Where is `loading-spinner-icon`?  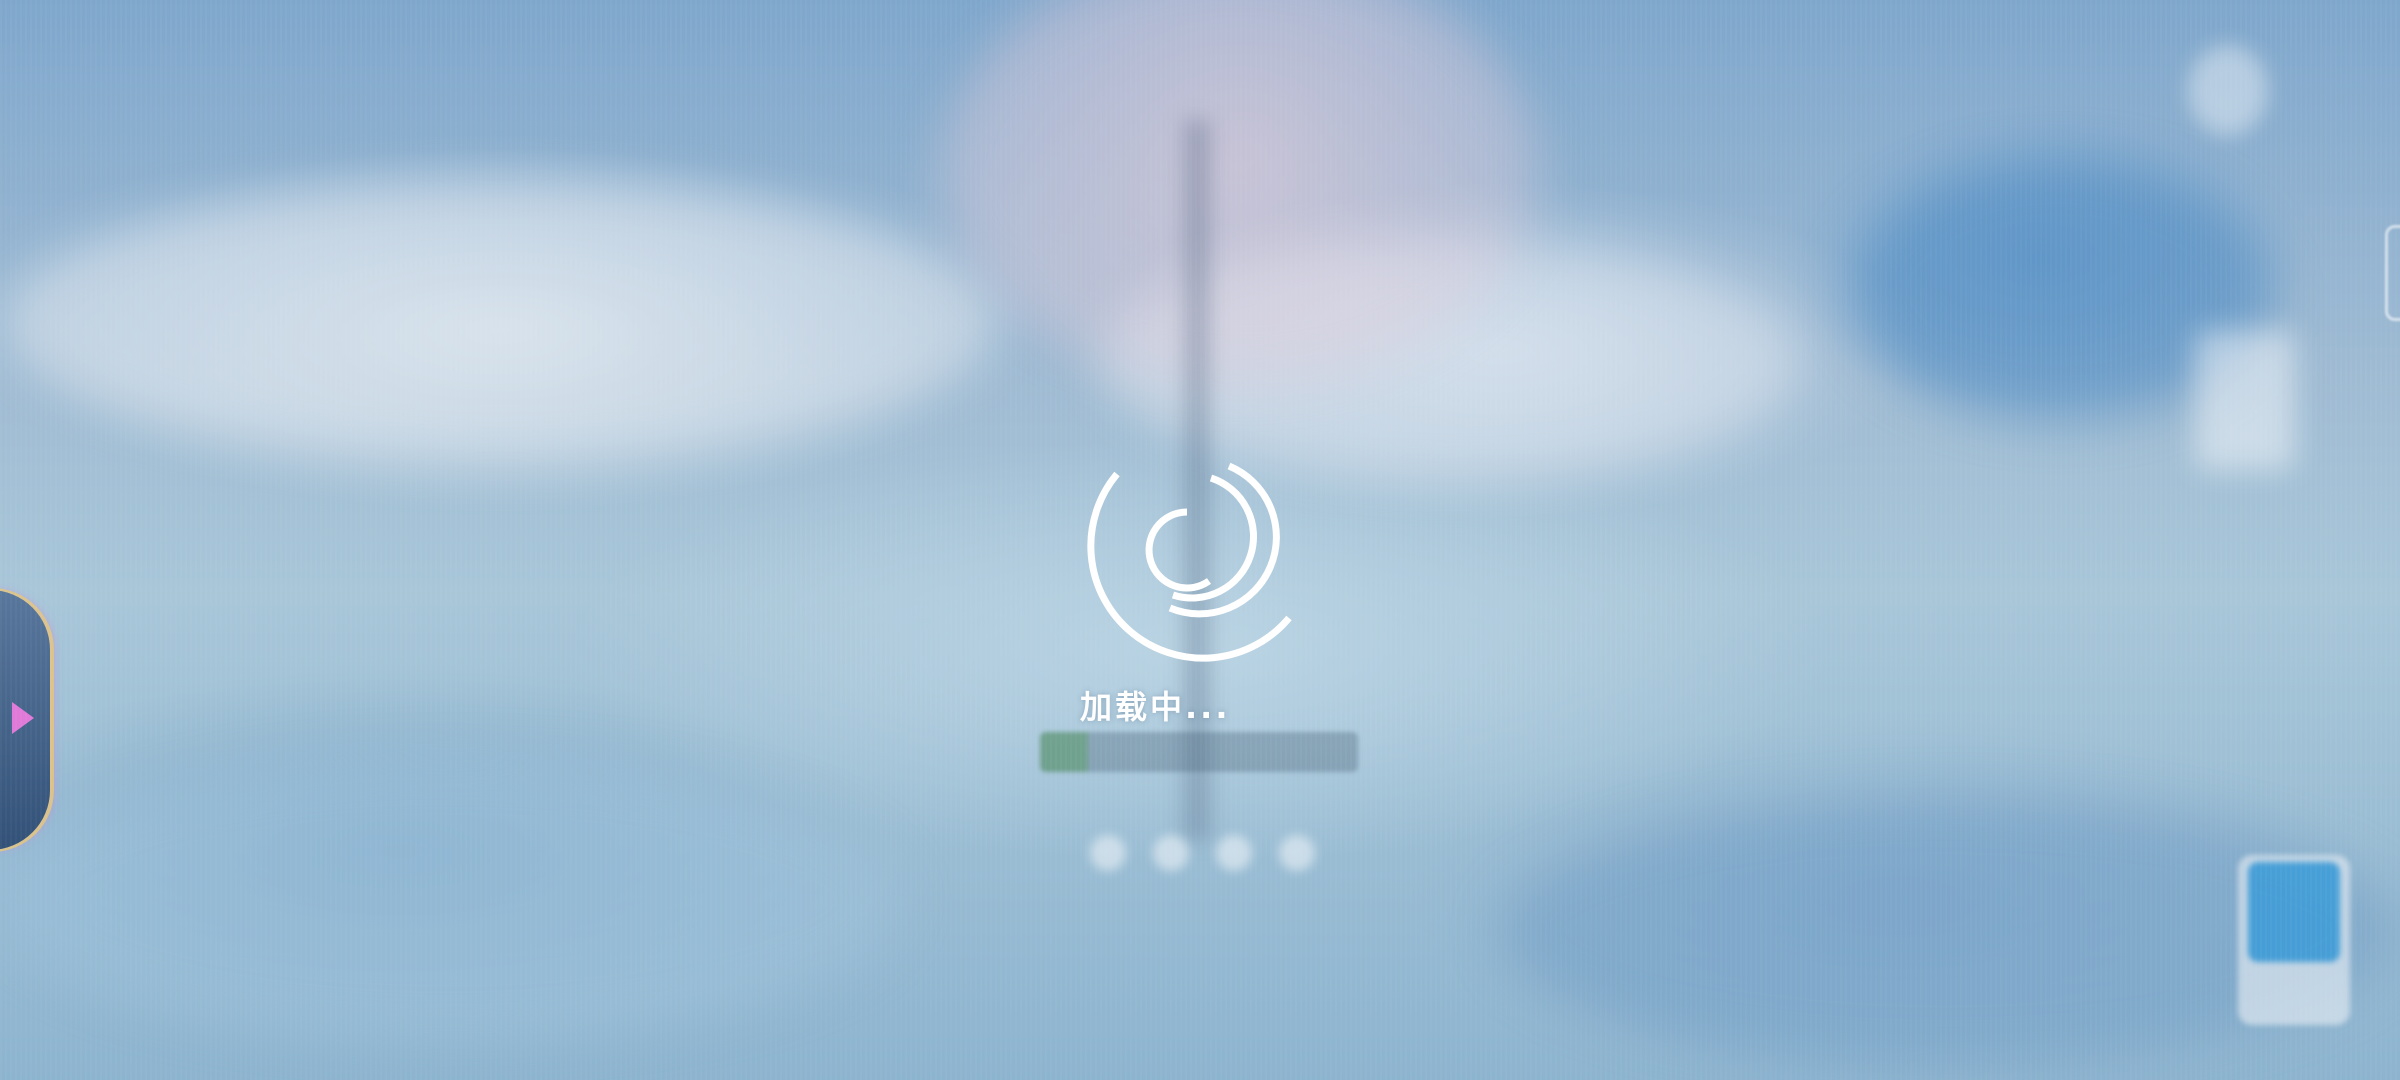 loading-spinner-icon is located at coordinates (1185, 560).